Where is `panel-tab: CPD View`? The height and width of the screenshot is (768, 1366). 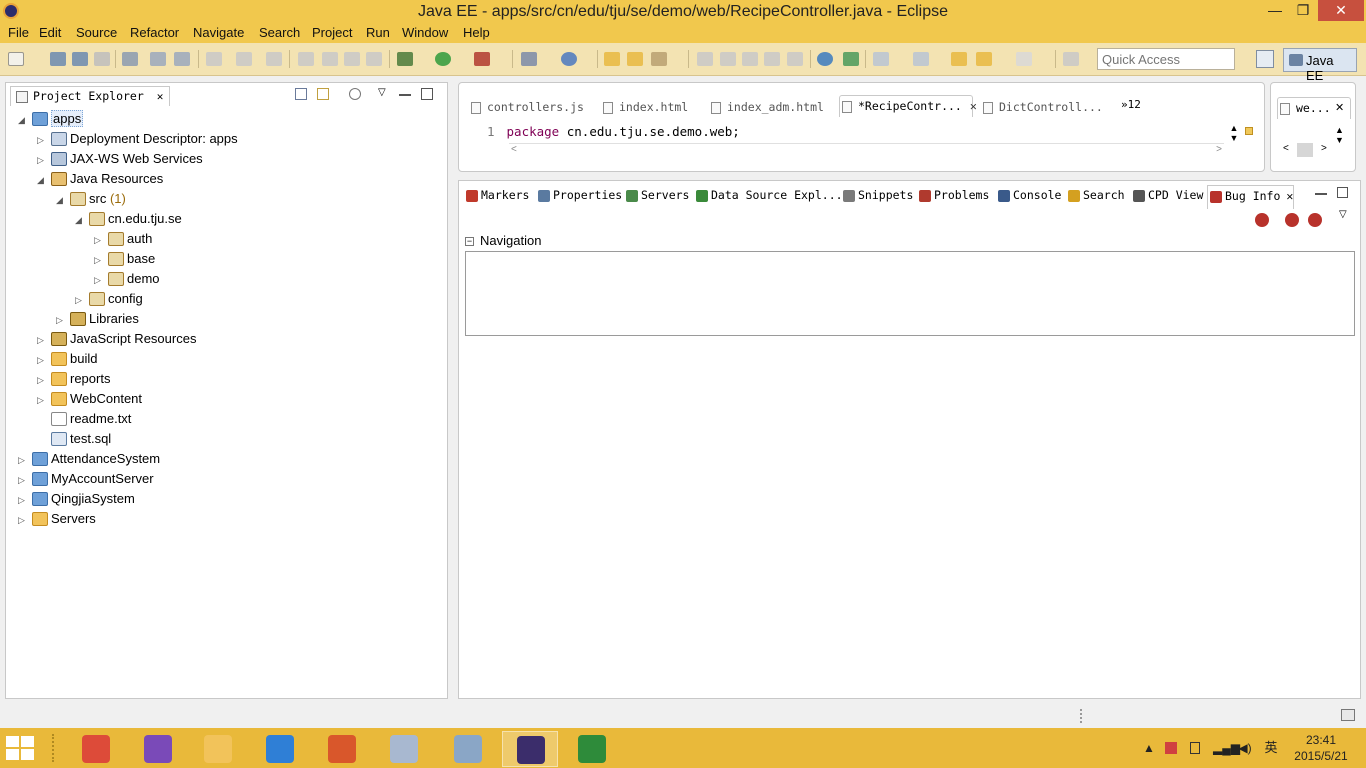
panel-tab: CPD View is located at coordinates (1167, 198).